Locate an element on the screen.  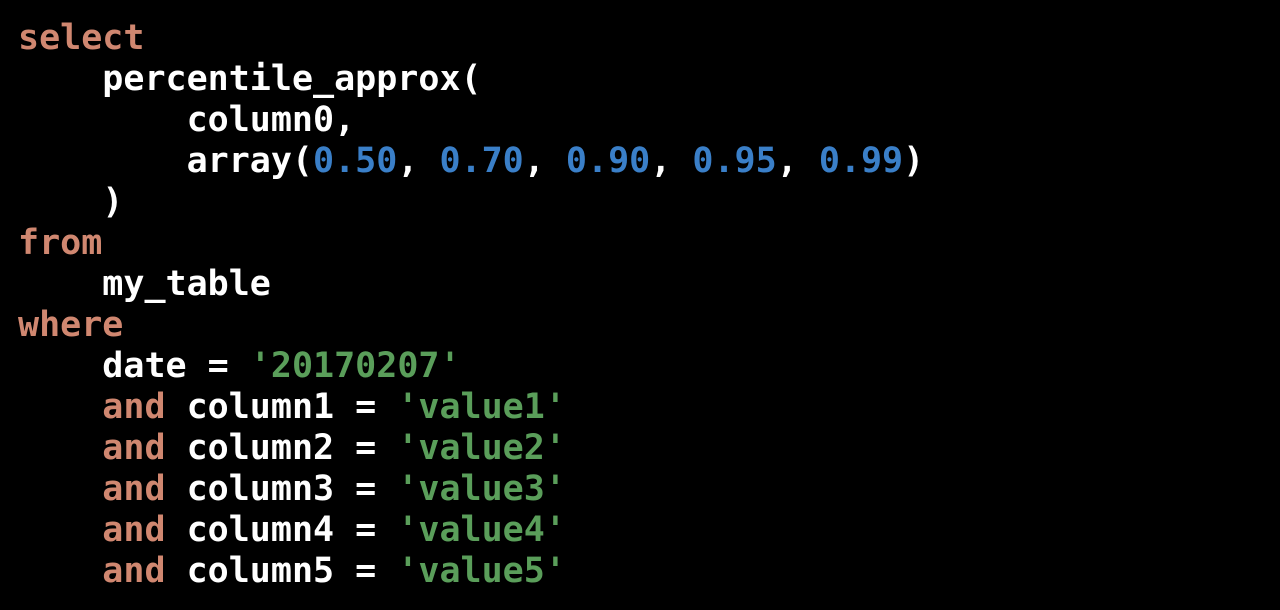
code-token-str: 'value5' is located at coordinates (481, 571).